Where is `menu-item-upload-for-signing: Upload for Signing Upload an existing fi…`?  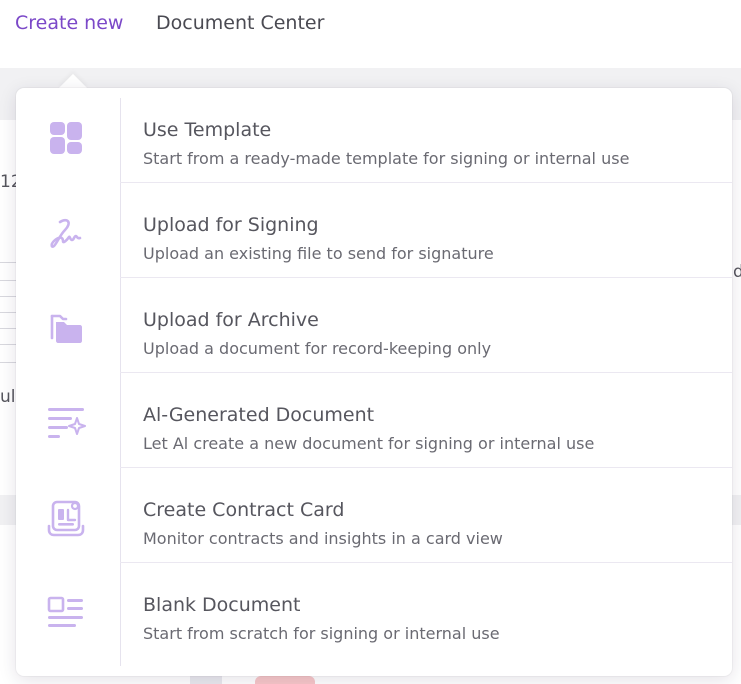 menu-item-upload-for-signing: Upload for Signing Upload an existing fi… is located at coordinates (374, 230).